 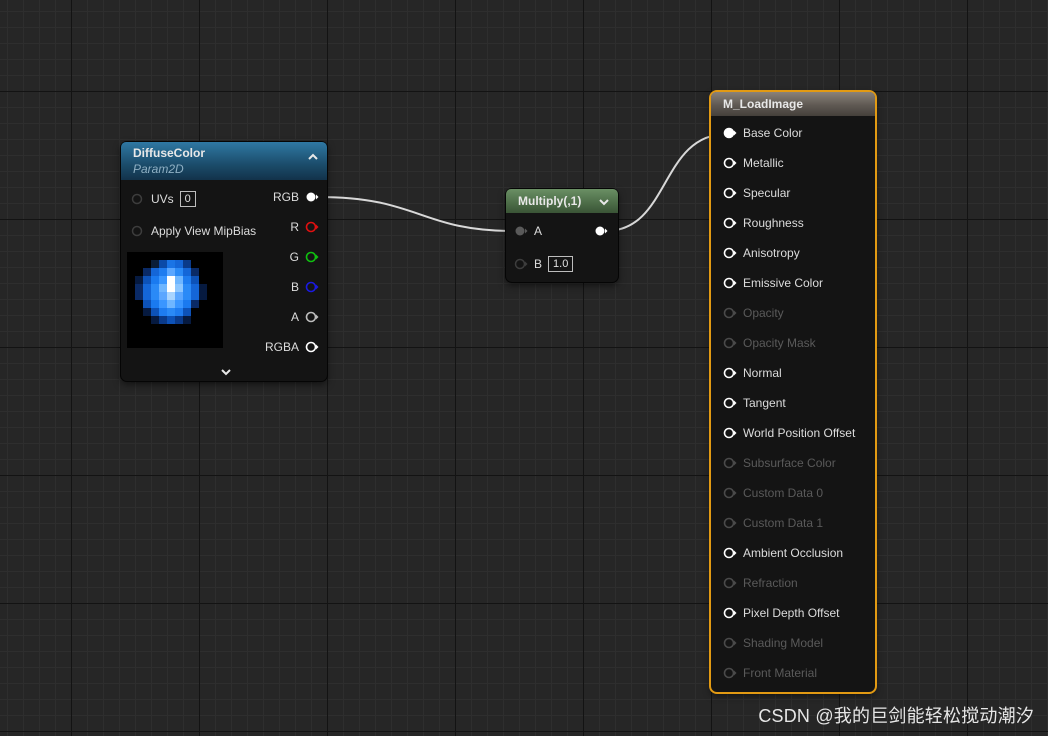 I want to click on expand-down-icon, so click(x=226, y=371).